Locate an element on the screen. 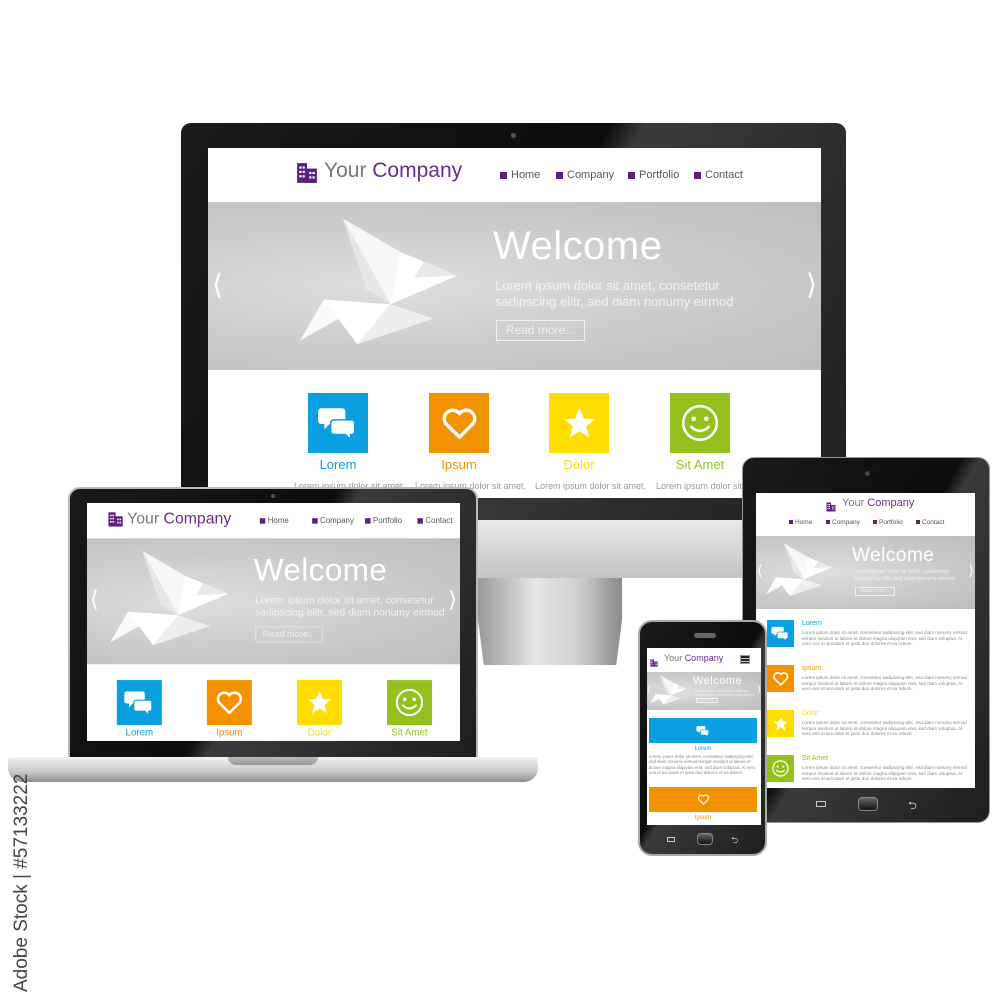  feature-snippet: Lorem ipsum dolor sit amet, is located at coordinates (591, 486).